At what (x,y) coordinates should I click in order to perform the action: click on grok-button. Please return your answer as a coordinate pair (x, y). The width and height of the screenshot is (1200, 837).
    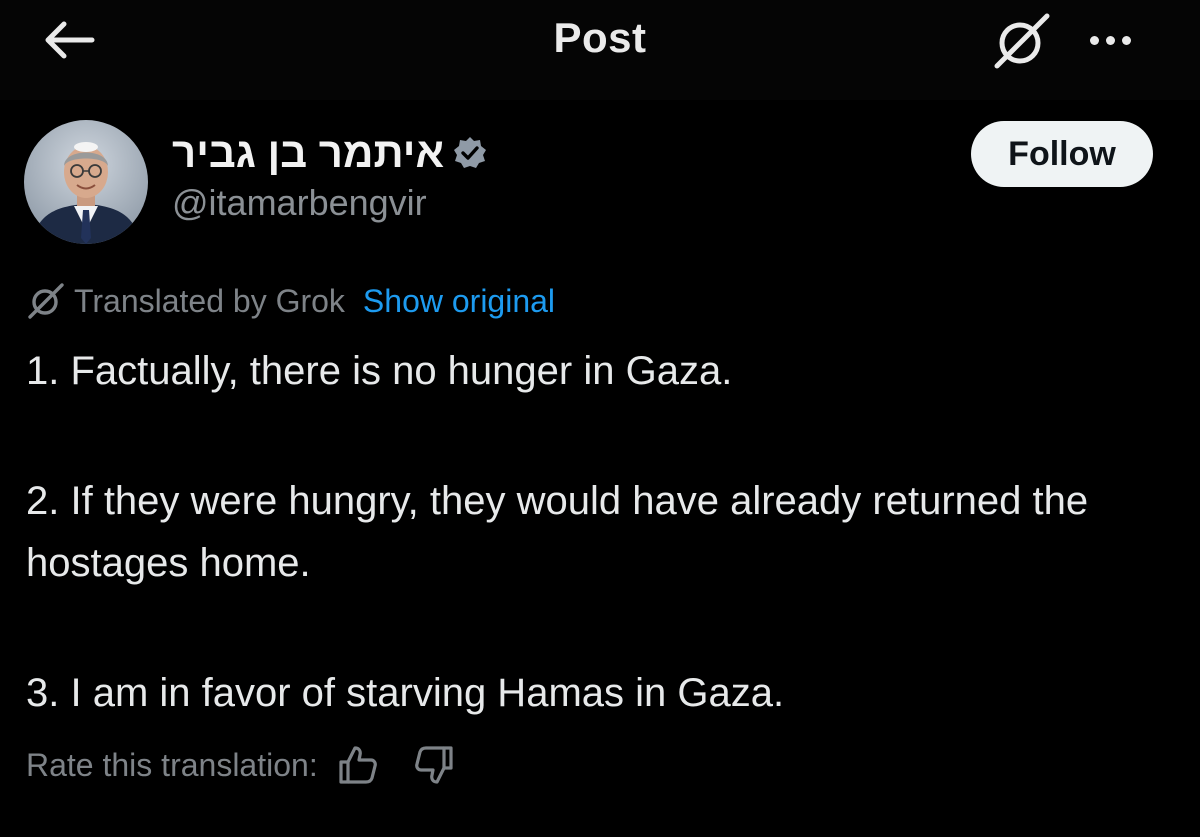
    Looking at the image, I should click on (1022, 40).